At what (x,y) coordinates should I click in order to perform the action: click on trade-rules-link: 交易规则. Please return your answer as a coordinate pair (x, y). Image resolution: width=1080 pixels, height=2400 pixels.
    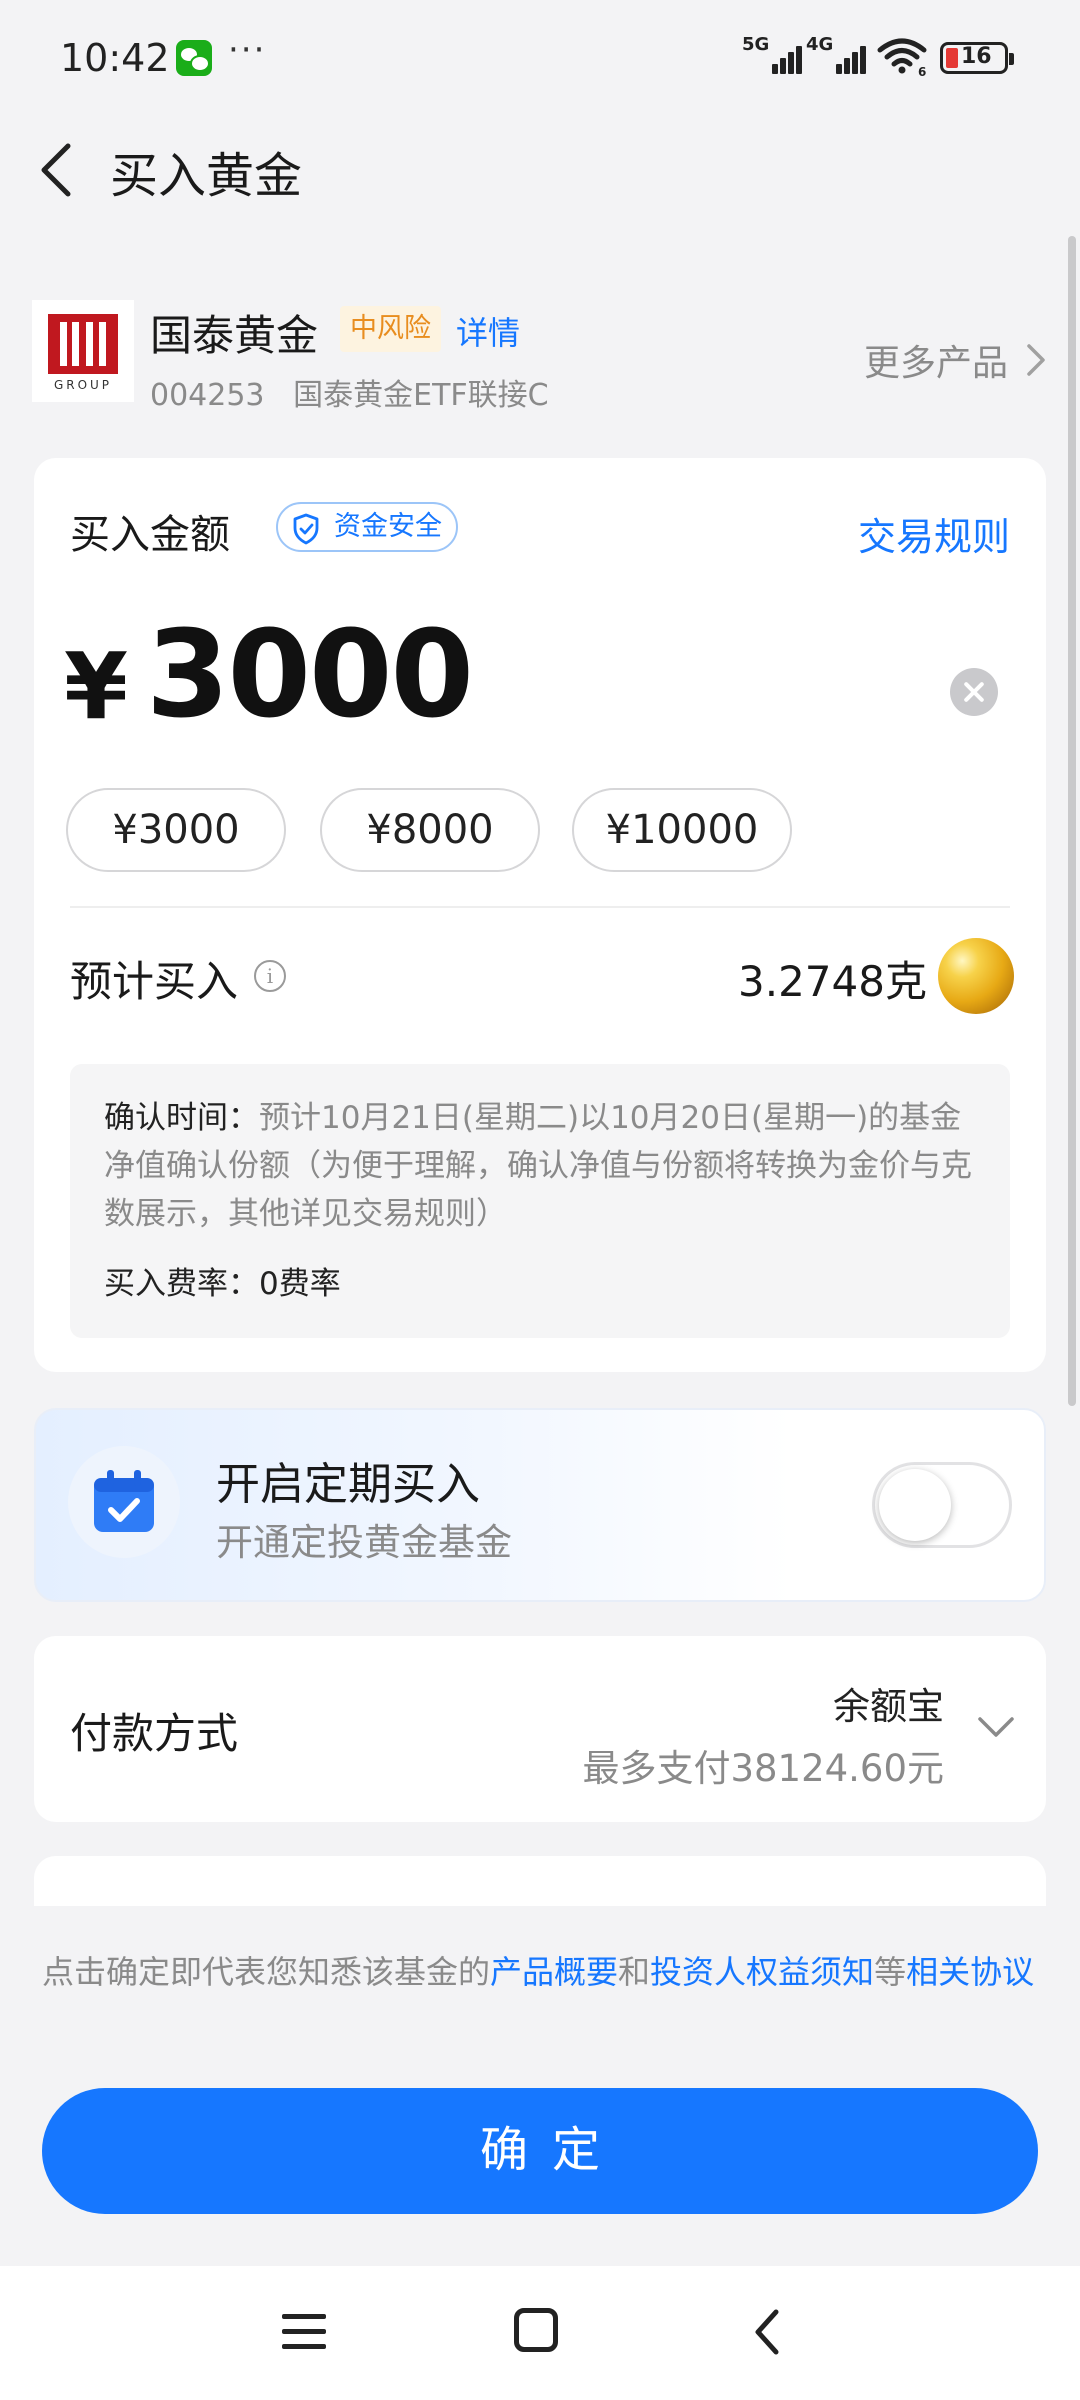
    Looking at the image, I should click on (934, 533).